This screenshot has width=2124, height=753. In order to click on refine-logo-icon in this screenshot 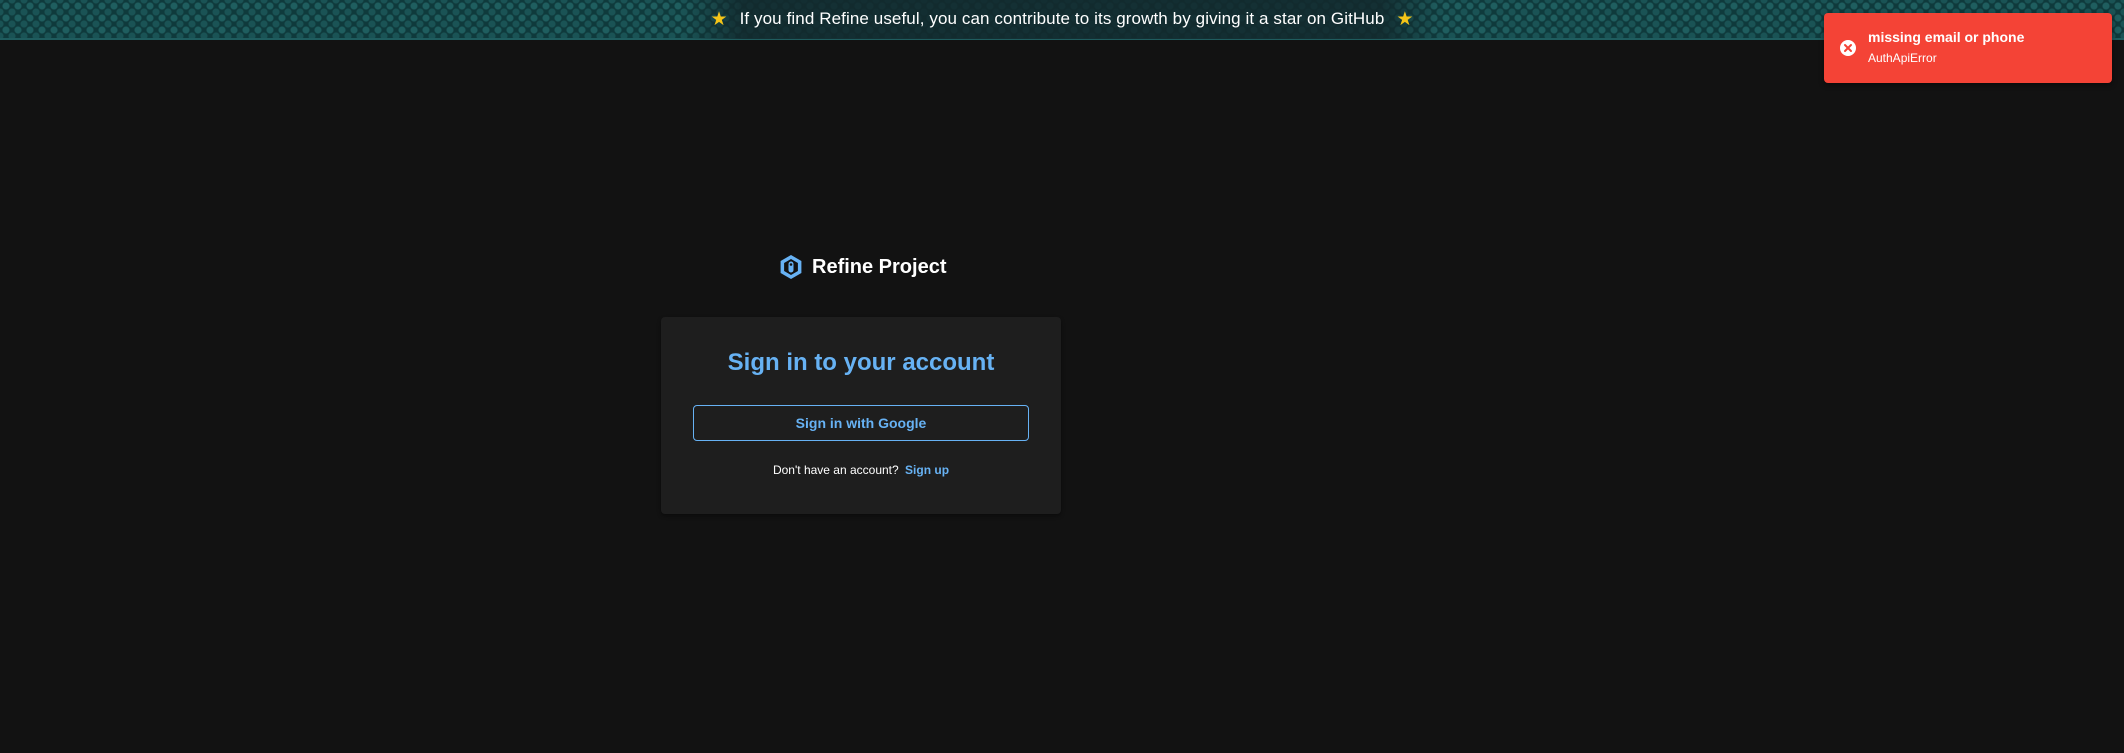, I will do `click(791, 267)`.